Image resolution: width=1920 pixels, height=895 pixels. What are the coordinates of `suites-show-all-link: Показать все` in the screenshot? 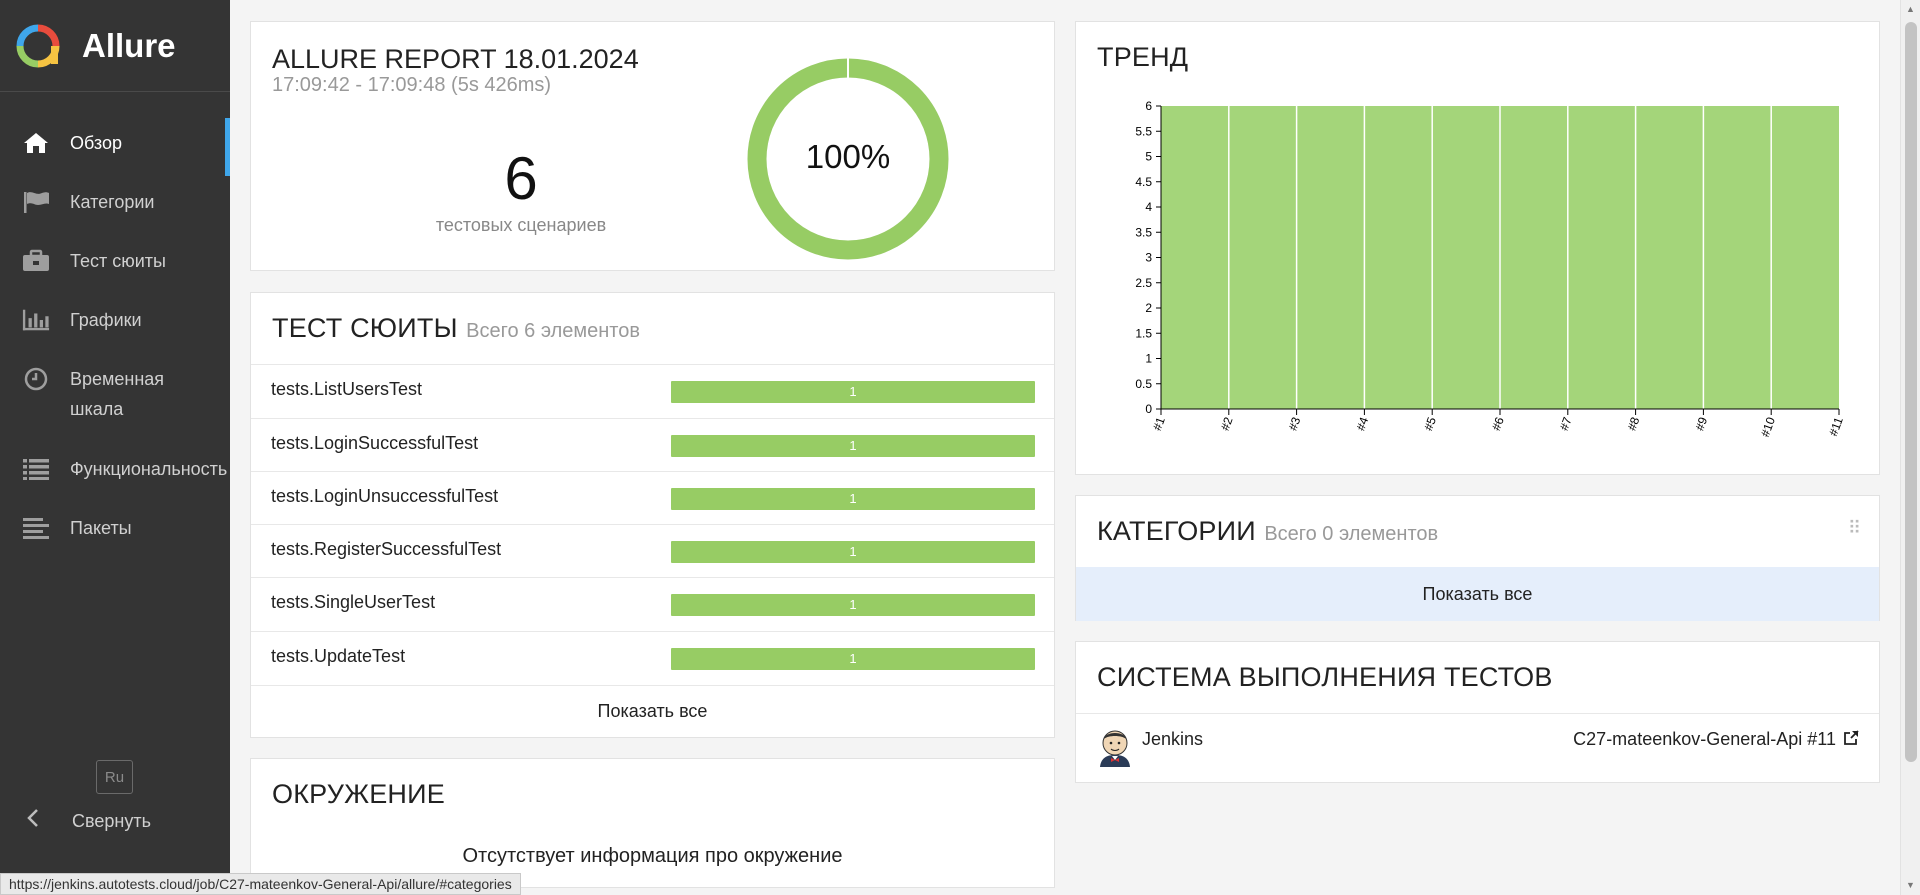 It's located at (652, 711).